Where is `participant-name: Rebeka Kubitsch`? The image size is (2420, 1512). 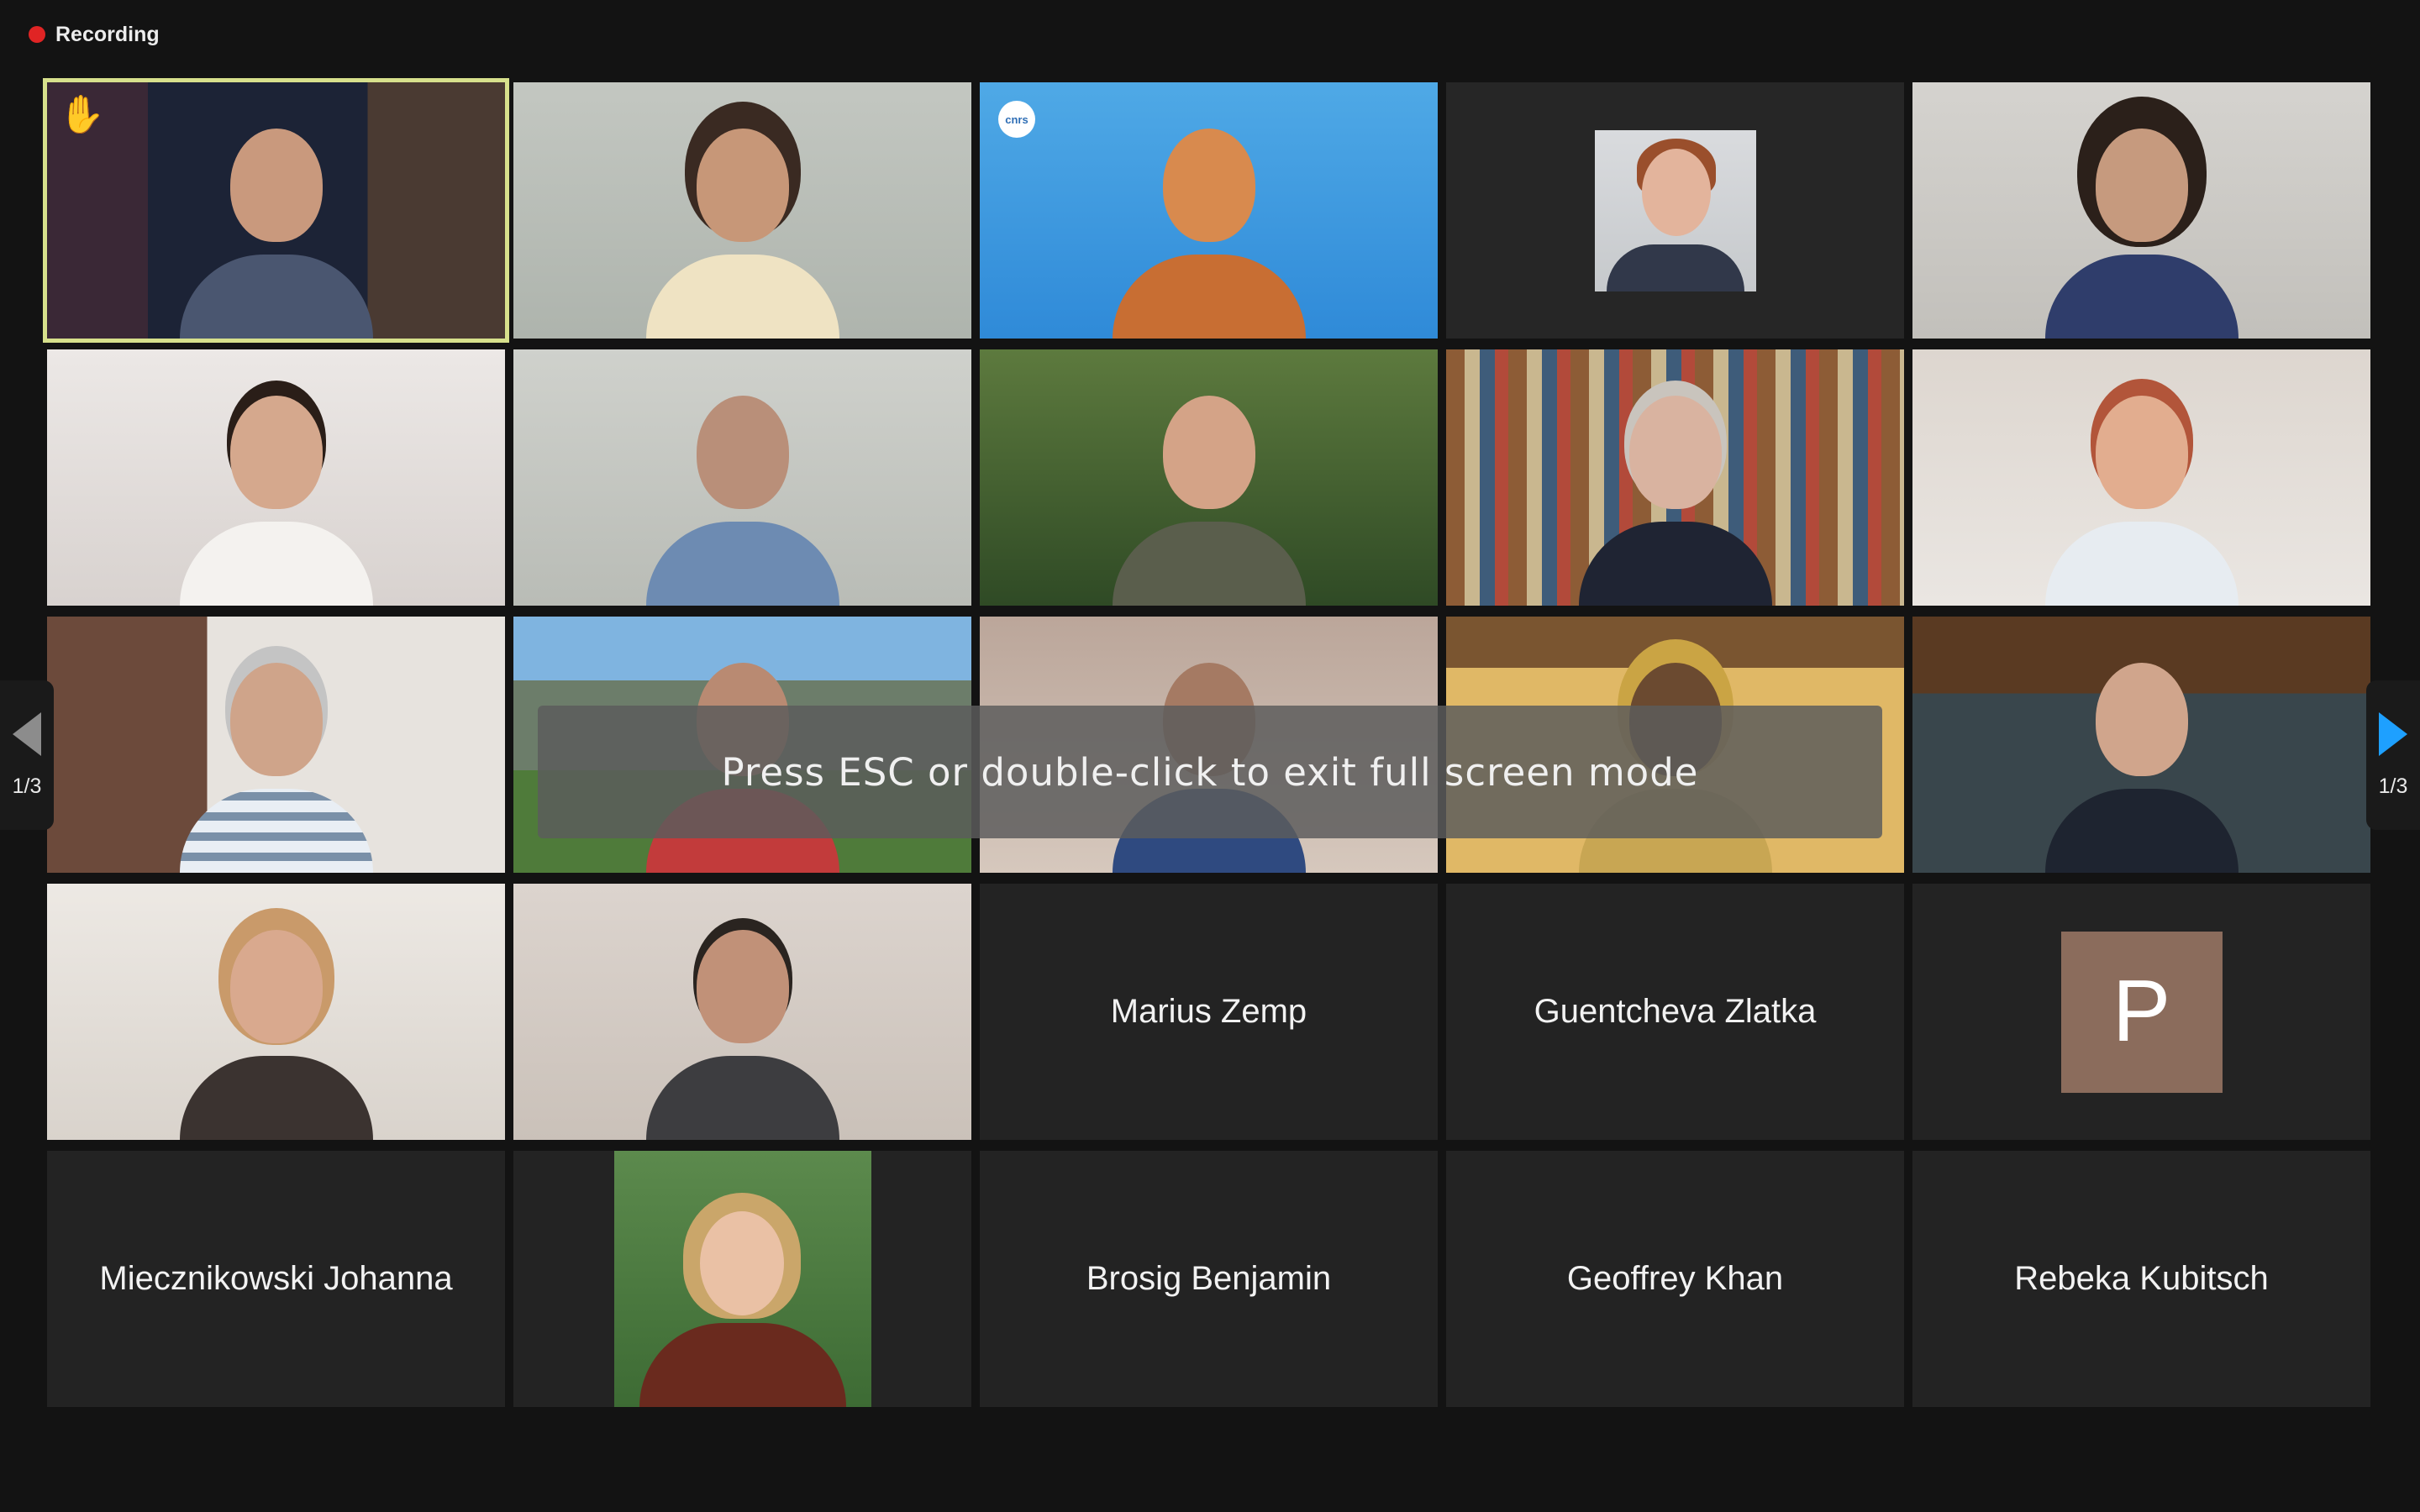 participant-name: Rebeka Kubitsch is located at coordinates (2142, 1278).